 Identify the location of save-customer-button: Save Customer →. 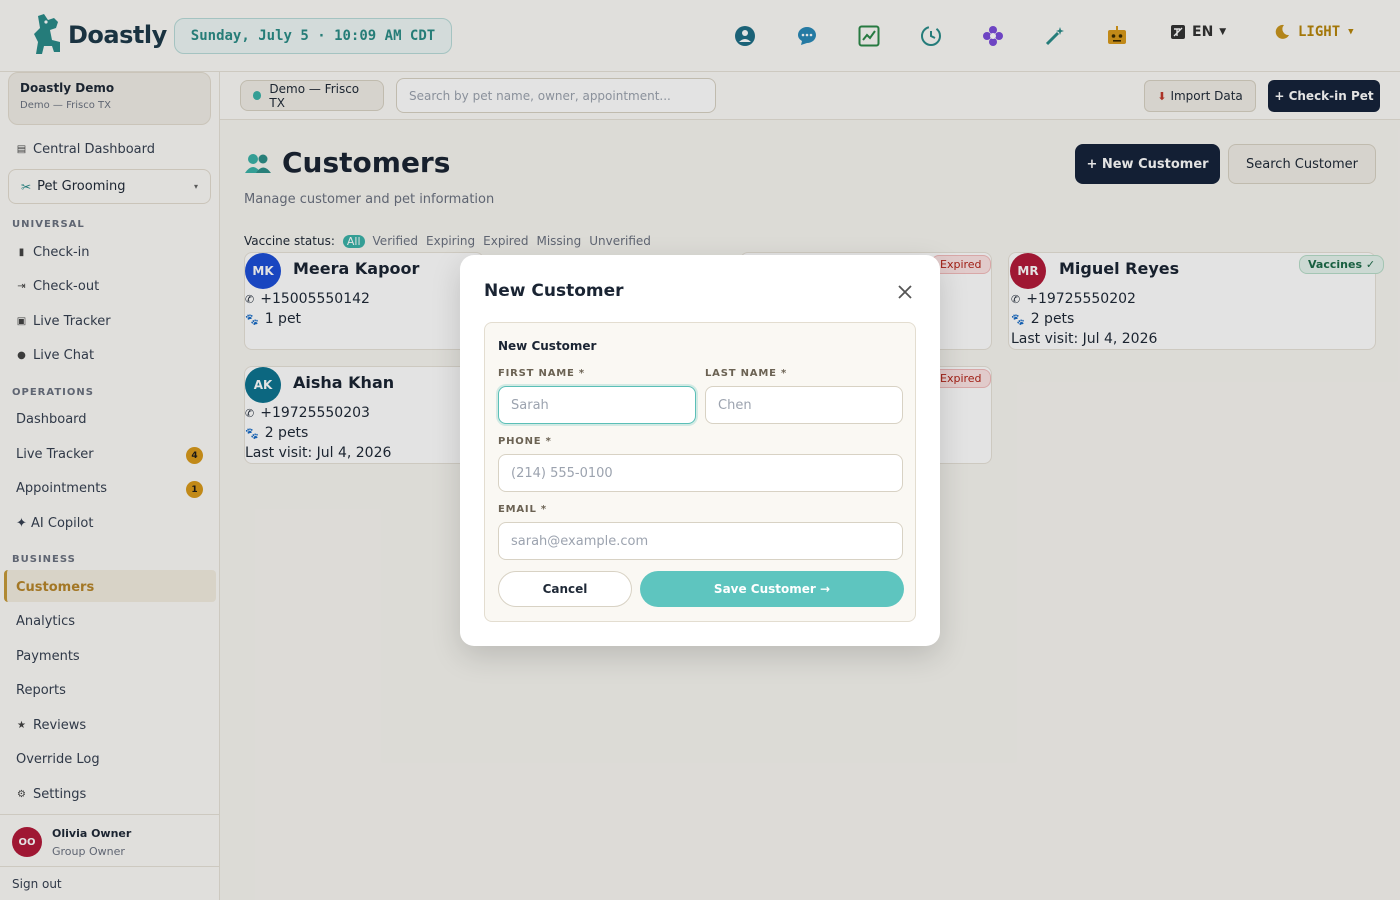
(772, 589).